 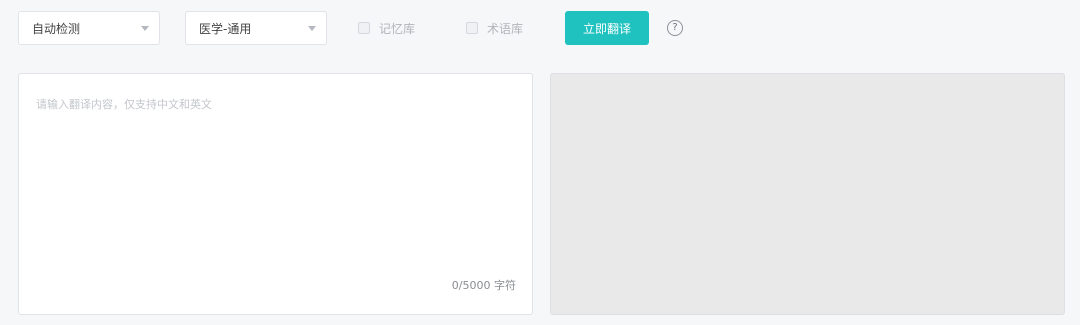 I want to click on memory-checkbox-label: 记忆库, so click(x=397, y=28).